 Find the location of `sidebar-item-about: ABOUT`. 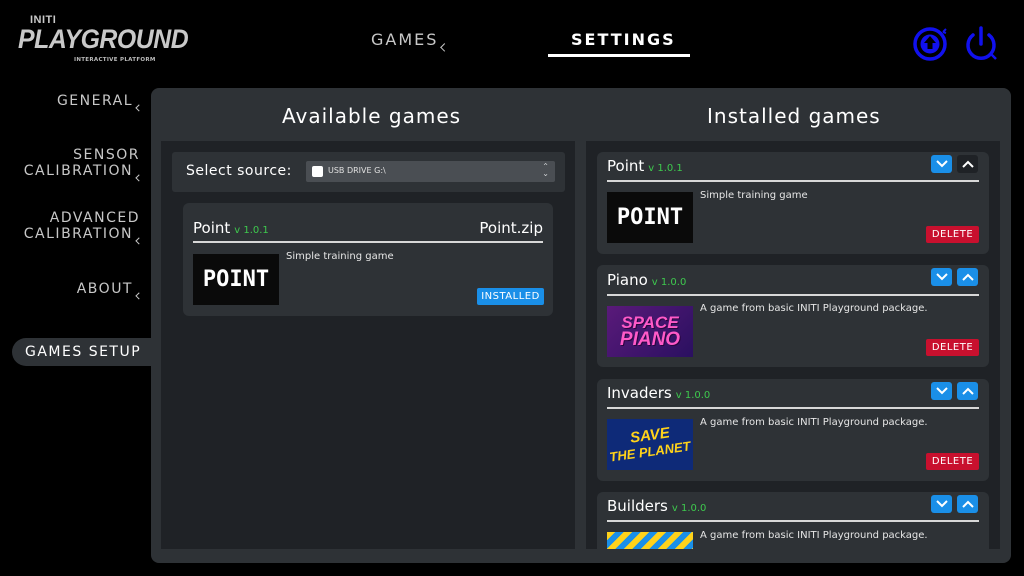

sidebar-item-about: ABOUT is located at coordinates (109, 290).